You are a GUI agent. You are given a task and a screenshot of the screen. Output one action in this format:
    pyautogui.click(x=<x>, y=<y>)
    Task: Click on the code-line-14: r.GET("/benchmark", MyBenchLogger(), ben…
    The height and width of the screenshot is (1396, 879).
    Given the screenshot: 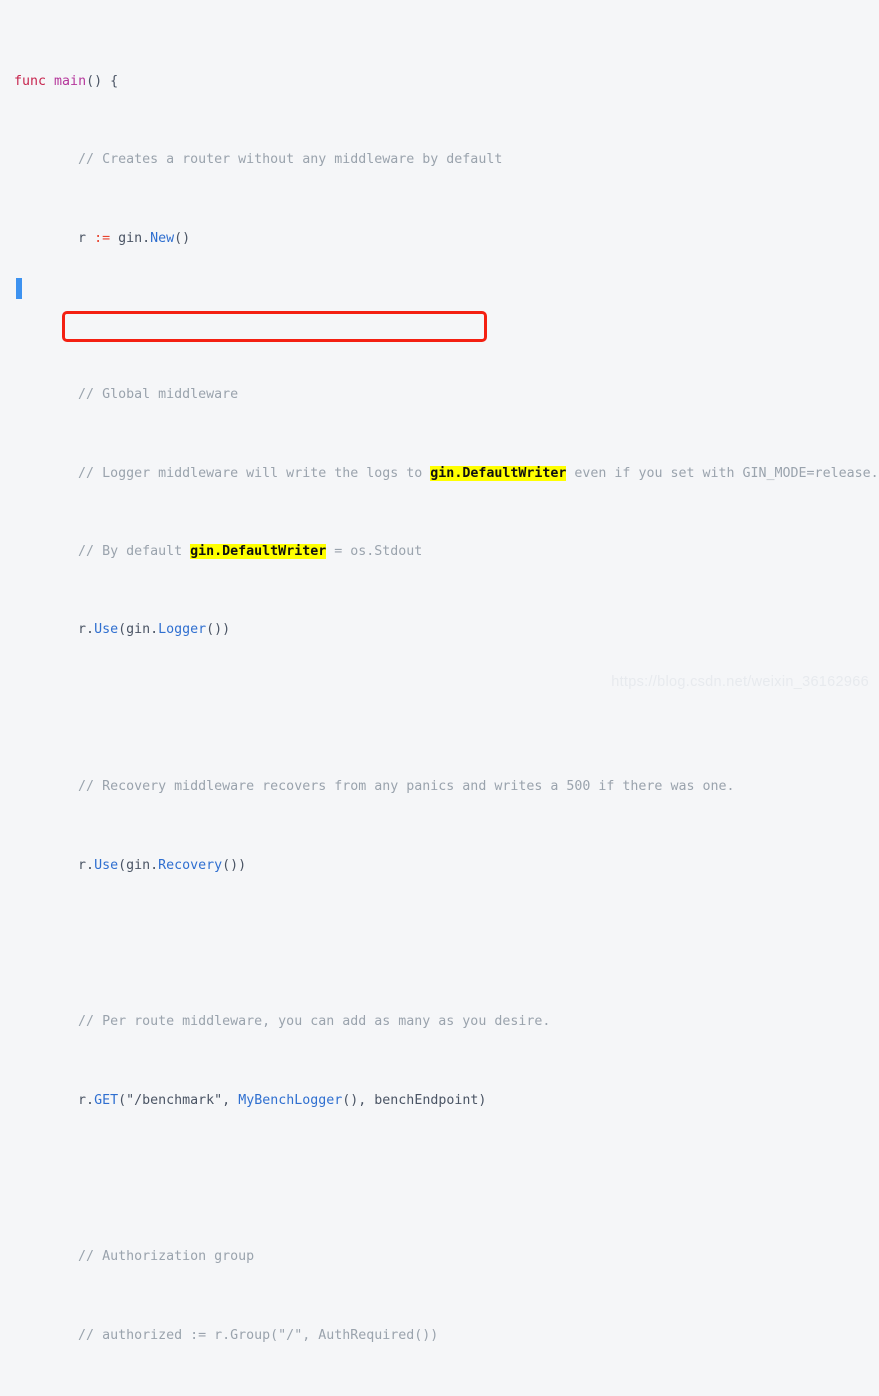 What is the action you would take?
    pyautogui.click(x=446, y=1101)
    